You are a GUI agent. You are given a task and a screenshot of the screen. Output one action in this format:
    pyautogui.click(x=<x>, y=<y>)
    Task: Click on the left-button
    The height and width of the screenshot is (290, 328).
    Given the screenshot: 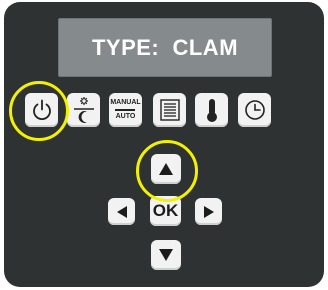 What is the action you would take?
    pyautogui.click(x=121, y=211)
    